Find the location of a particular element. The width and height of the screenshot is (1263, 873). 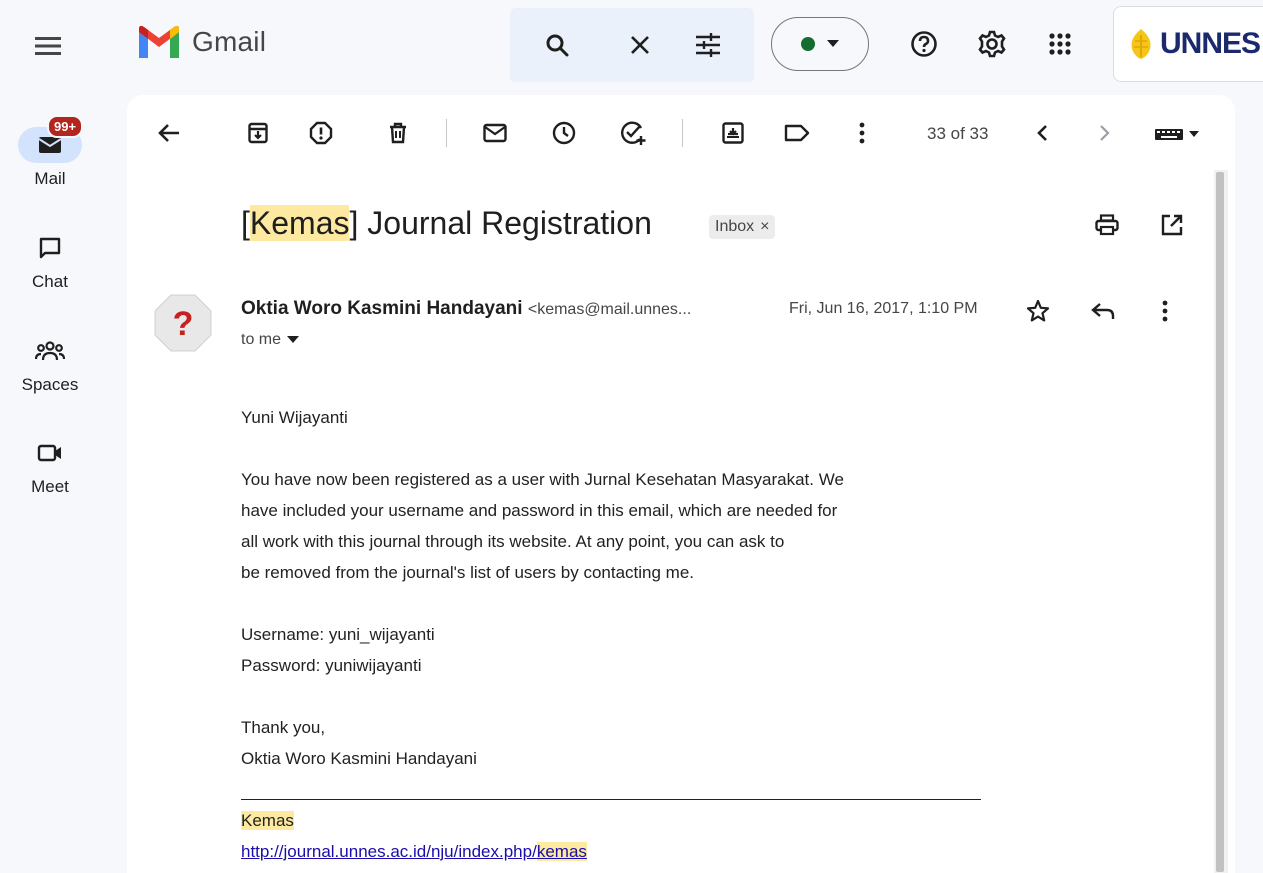

search-options-button is located at coordinates (708, 45).